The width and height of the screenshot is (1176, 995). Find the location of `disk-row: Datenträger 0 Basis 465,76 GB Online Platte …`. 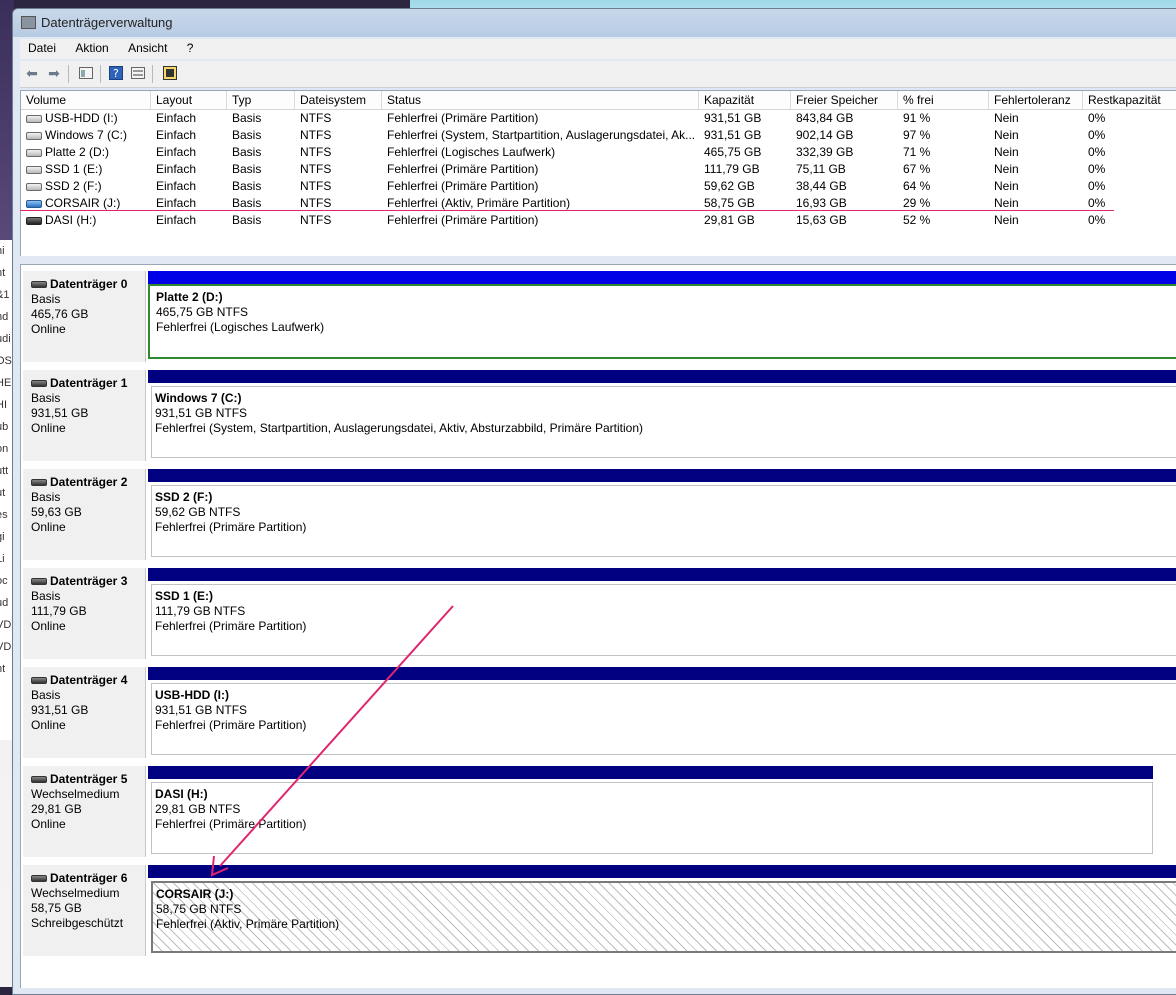

disk-row: Datenträger 0 Basis 465,76 GB Online Platte … is located at coordinates (598, 314).